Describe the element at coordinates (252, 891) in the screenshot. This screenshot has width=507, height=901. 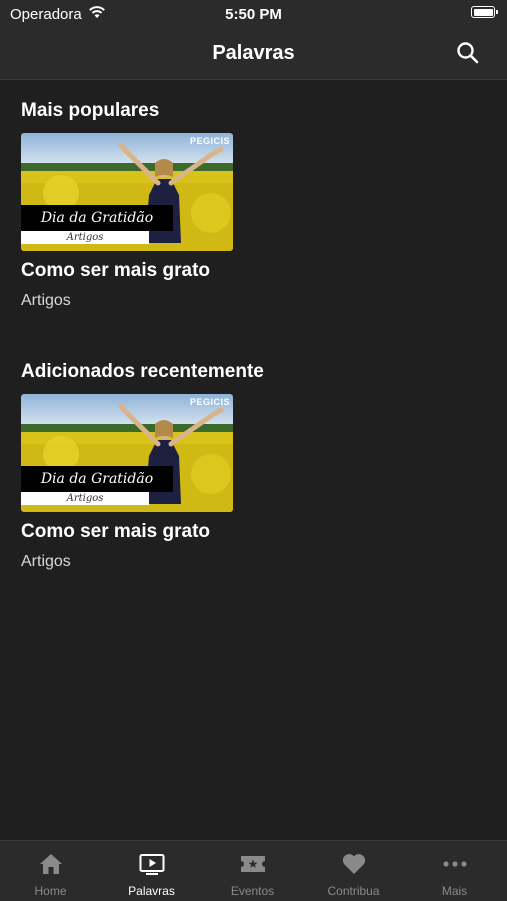
I see `tab-label: Eventos` at that location.